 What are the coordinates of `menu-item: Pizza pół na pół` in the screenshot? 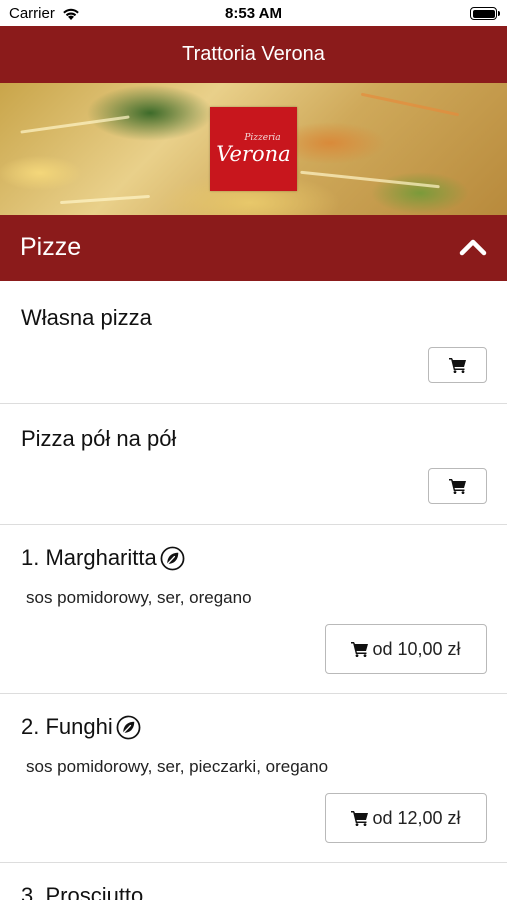 It's located at (253, 464).